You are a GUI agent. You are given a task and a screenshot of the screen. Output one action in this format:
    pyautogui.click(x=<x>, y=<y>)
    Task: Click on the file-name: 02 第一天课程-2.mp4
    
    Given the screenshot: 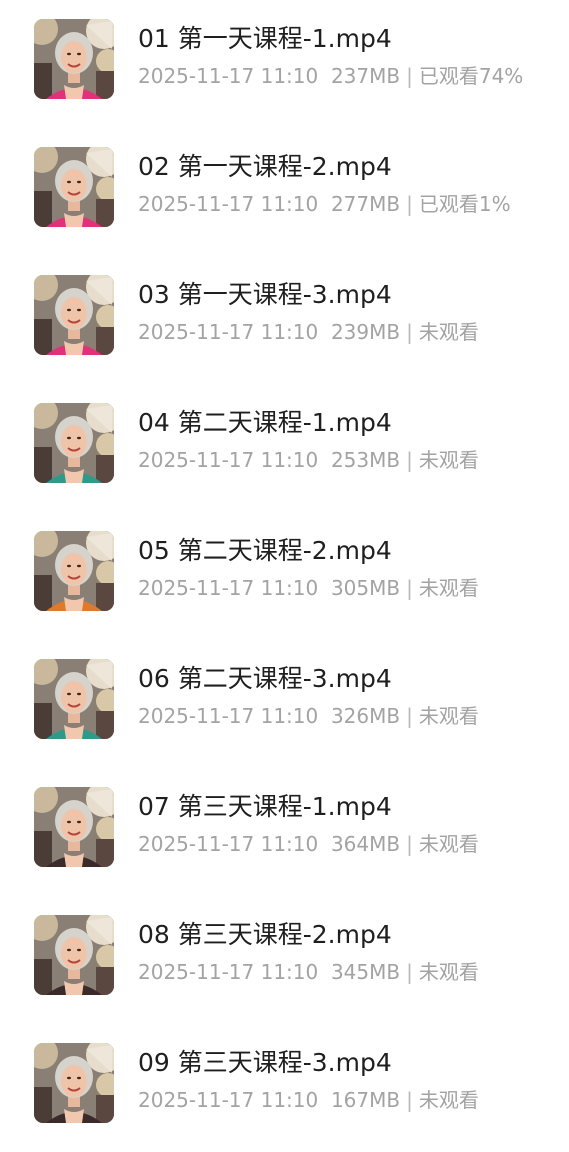 What is the action you would take?
    pyautogui.click(x=265, y=166)
    